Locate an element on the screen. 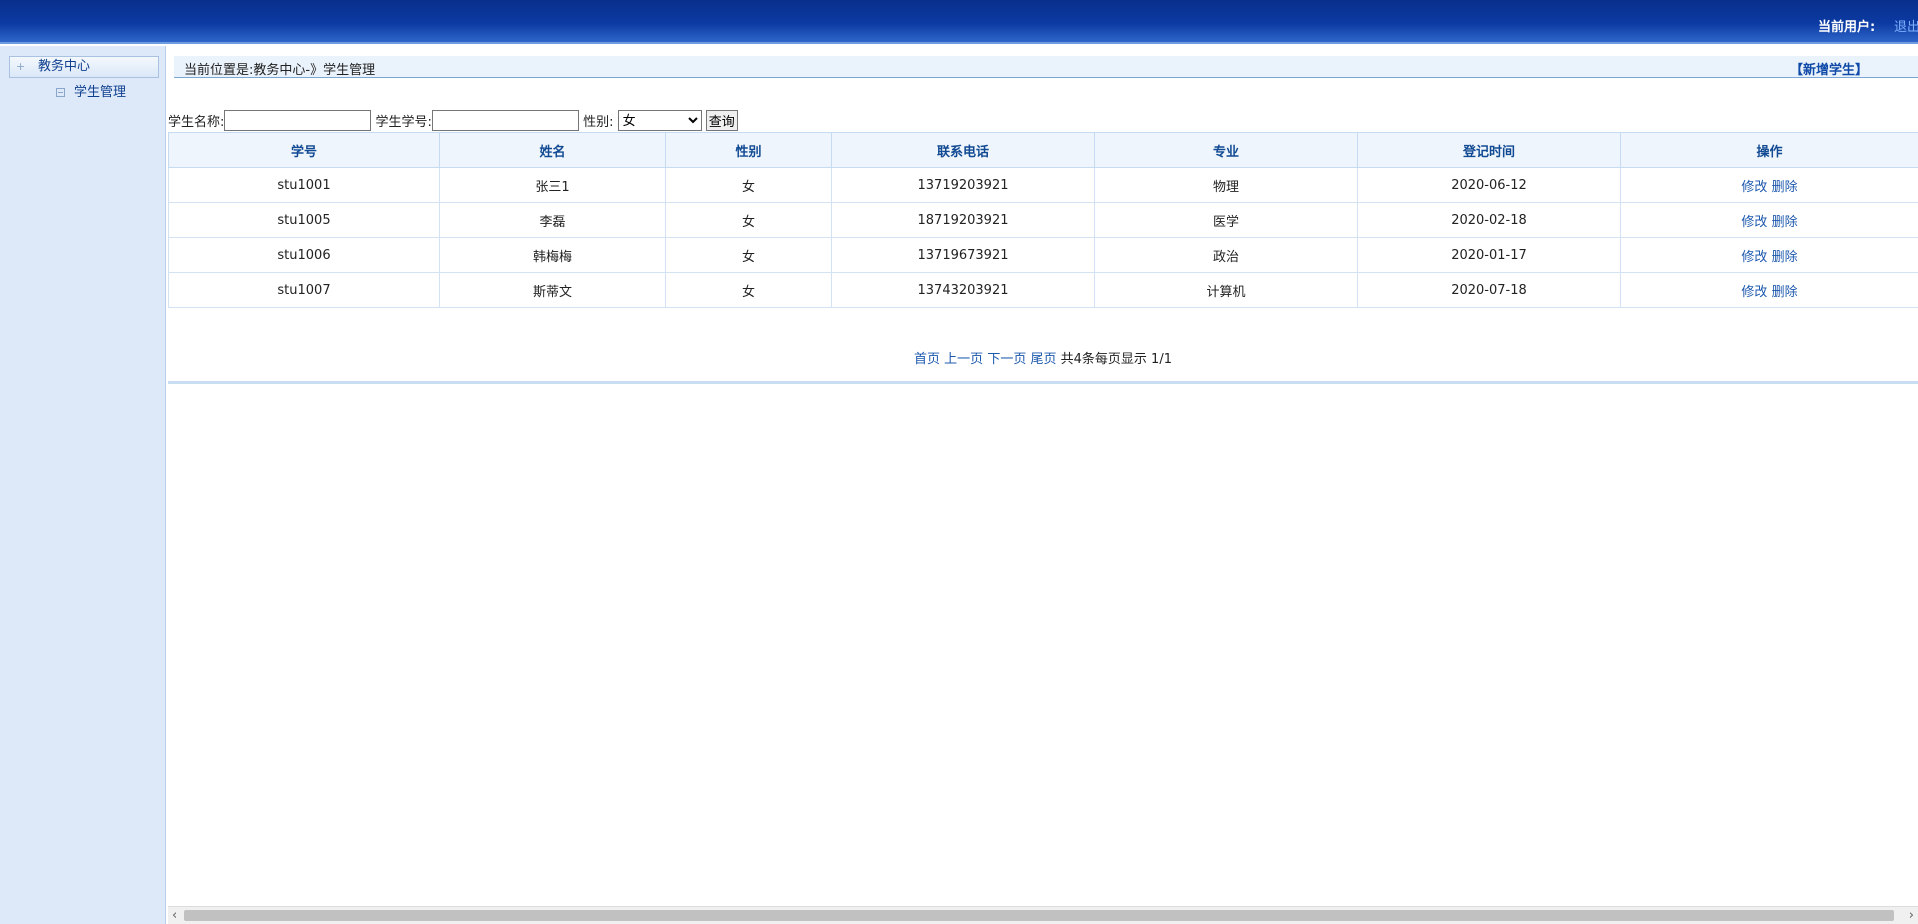 The image size is (1918, 924). cell-name: 斯蒂文 is located at coordinates (552, 290).